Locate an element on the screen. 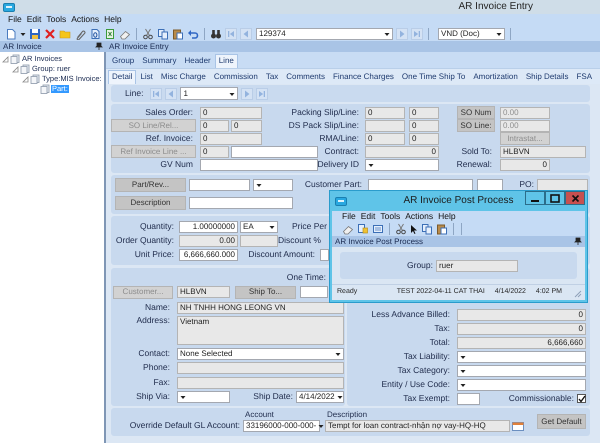  tab: Group is located at coordinates (123, 61).